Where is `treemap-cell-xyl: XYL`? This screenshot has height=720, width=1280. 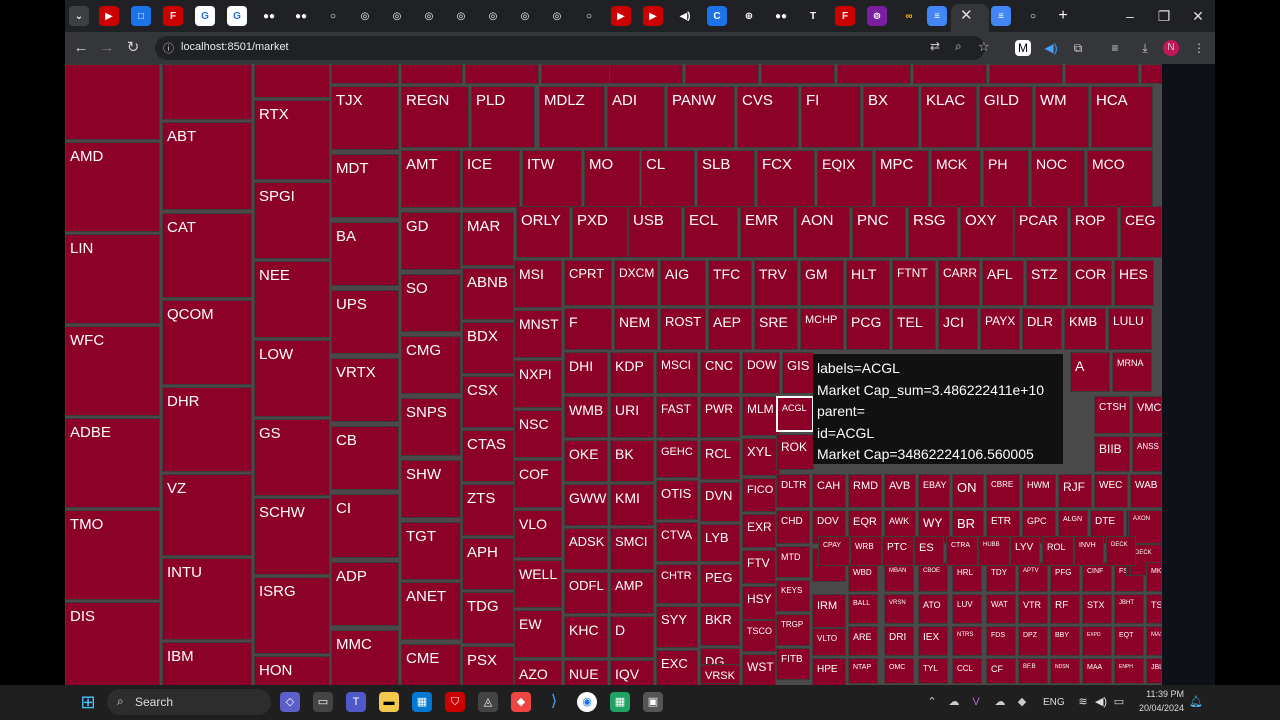 treemap-cell-xyl: XYL is located at coordinates (761, 457).